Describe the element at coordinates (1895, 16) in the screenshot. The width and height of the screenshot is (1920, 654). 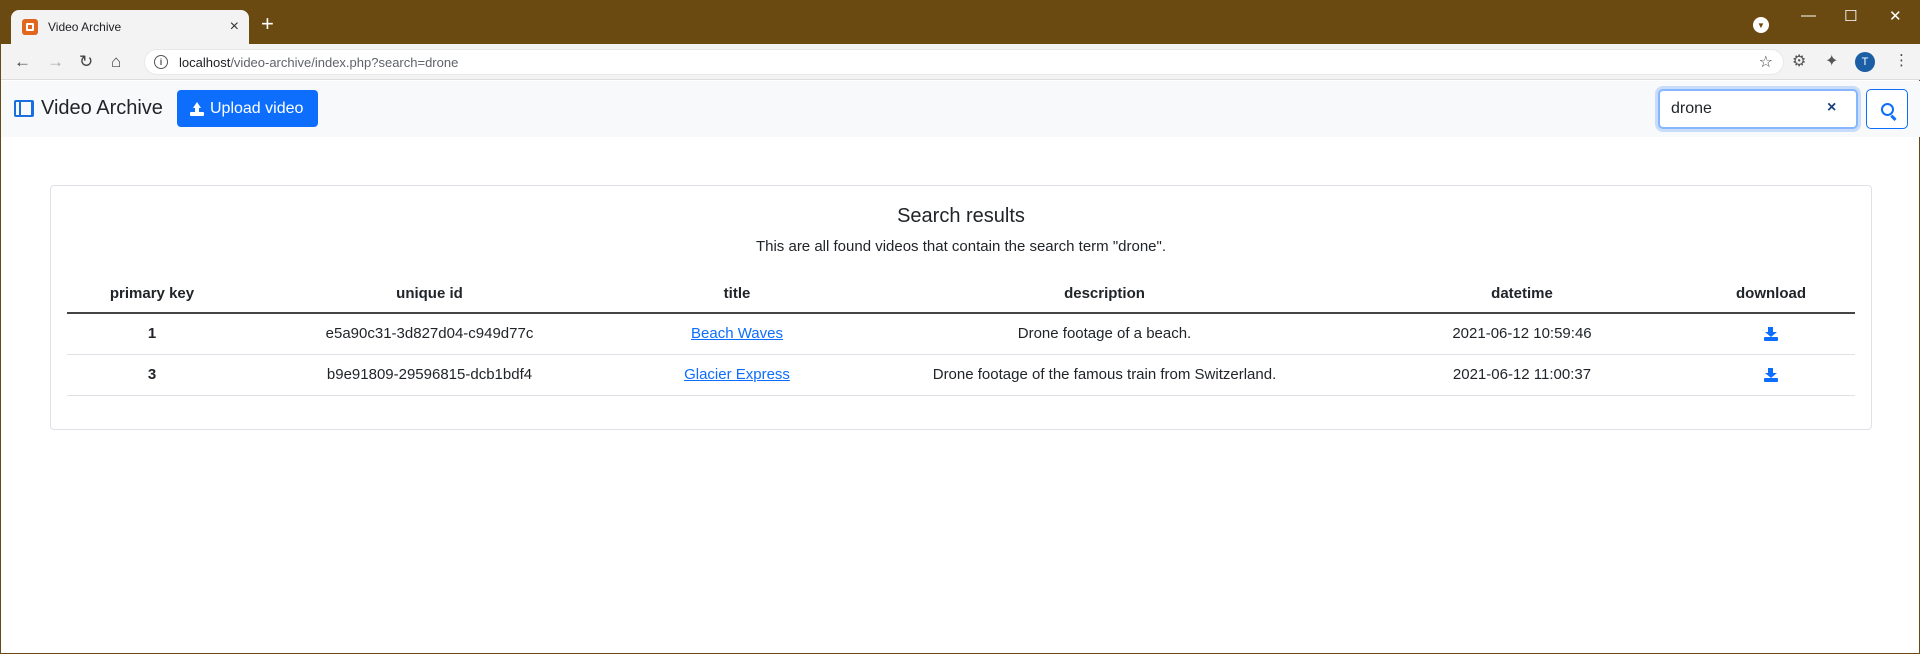
I see `window-close-icon: ✕` at that location.